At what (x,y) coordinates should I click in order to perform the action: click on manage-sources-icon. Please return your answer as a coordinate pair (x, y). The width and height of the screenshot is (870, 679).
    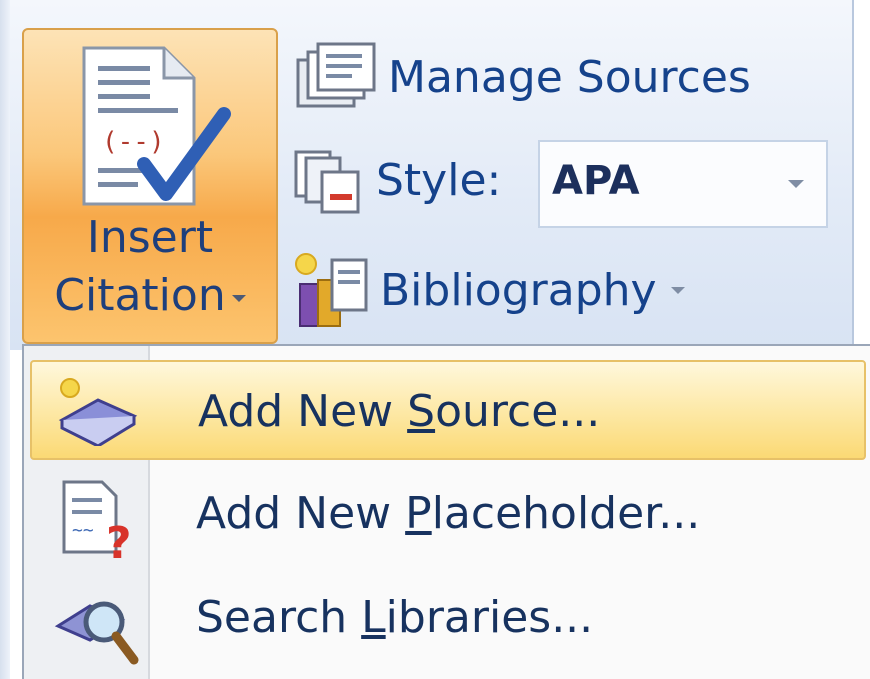
    Looking at the image, I should click on (336, 75).